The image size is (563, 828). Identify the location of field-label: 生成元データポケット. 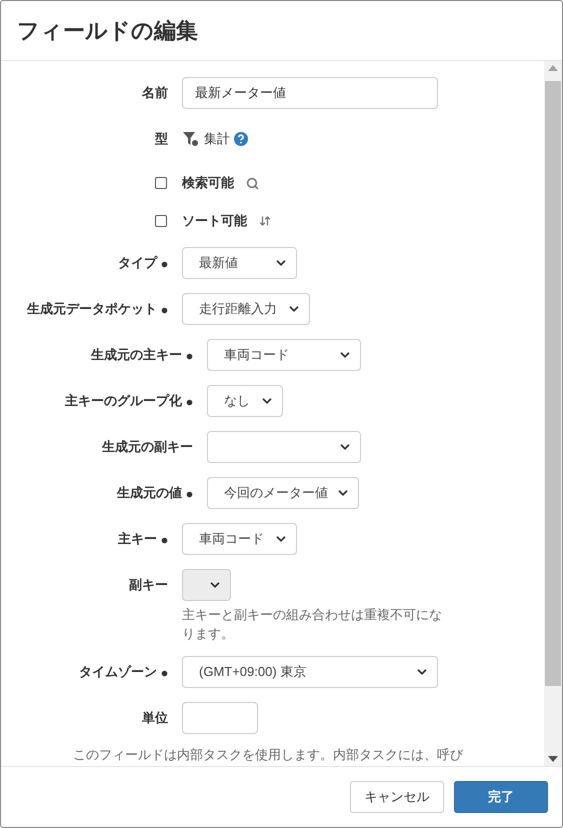
(92, 309).